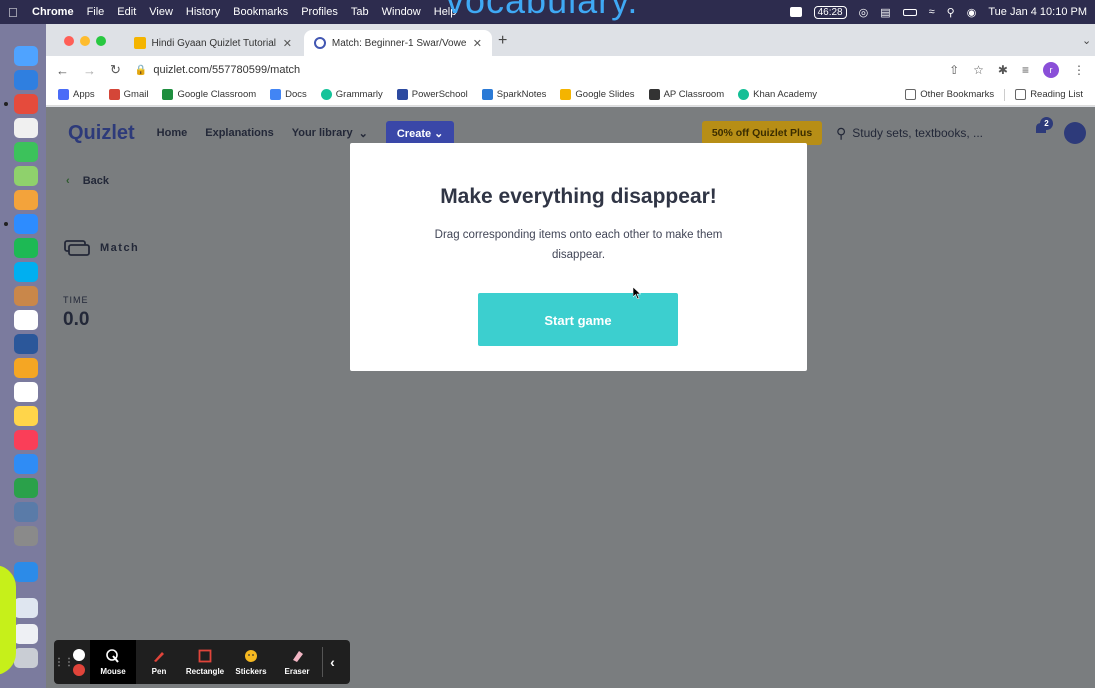 This screenshot has height=688, width=1095. Describe the element at coordinates (26, 368) in the screenshot. I see `pages-icon` at that location.